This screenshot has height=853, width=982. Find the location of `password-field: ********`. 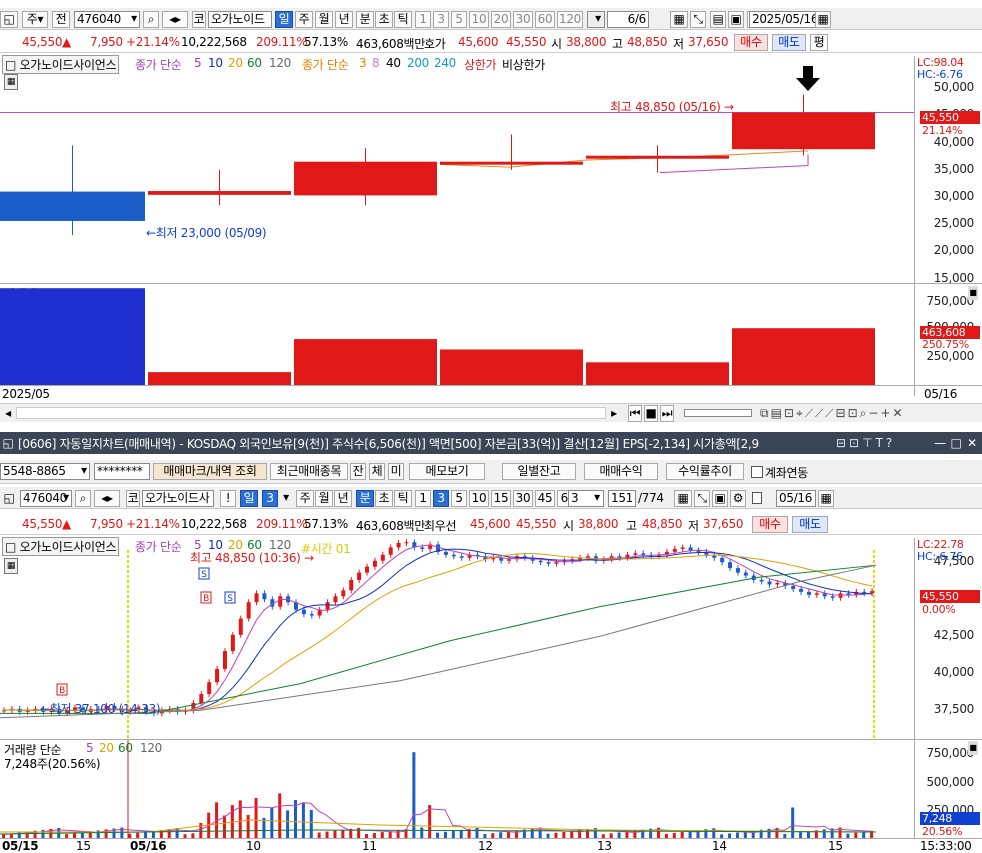

password-field: ******** is located at coordinates (122, 471).